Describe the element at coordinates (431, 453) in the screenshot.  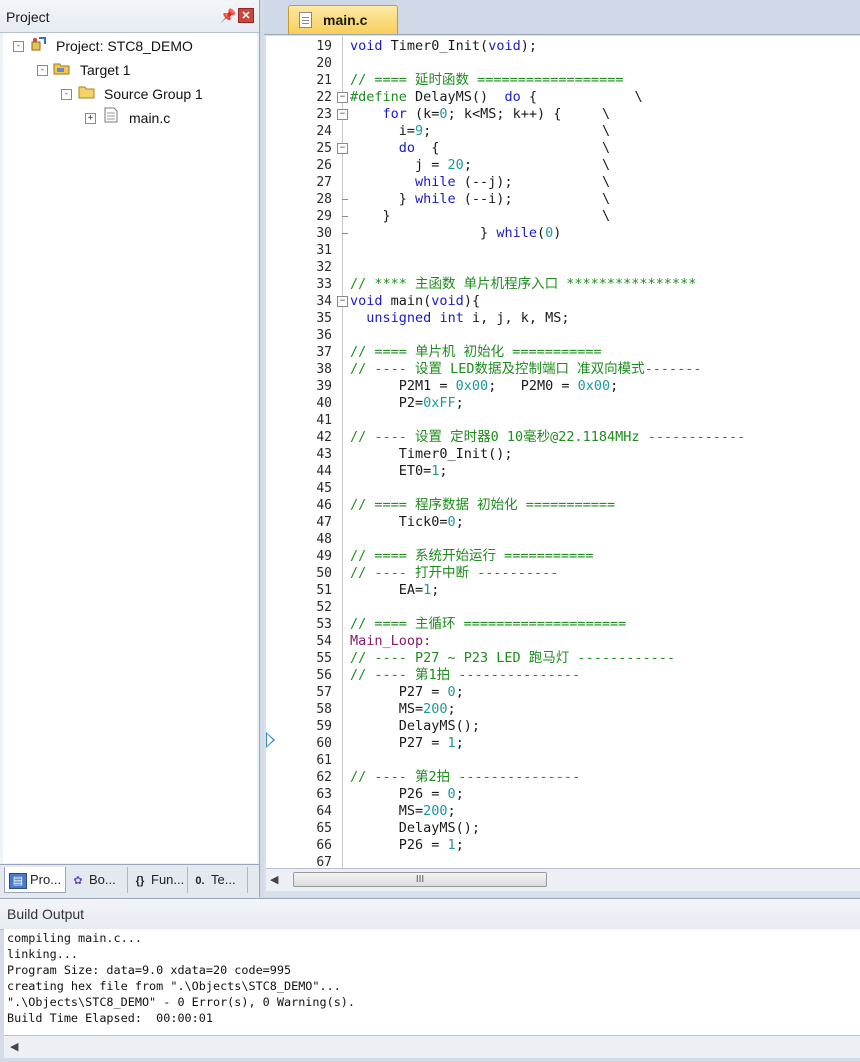
I see `code-line: Timer0_Init();` at that location.